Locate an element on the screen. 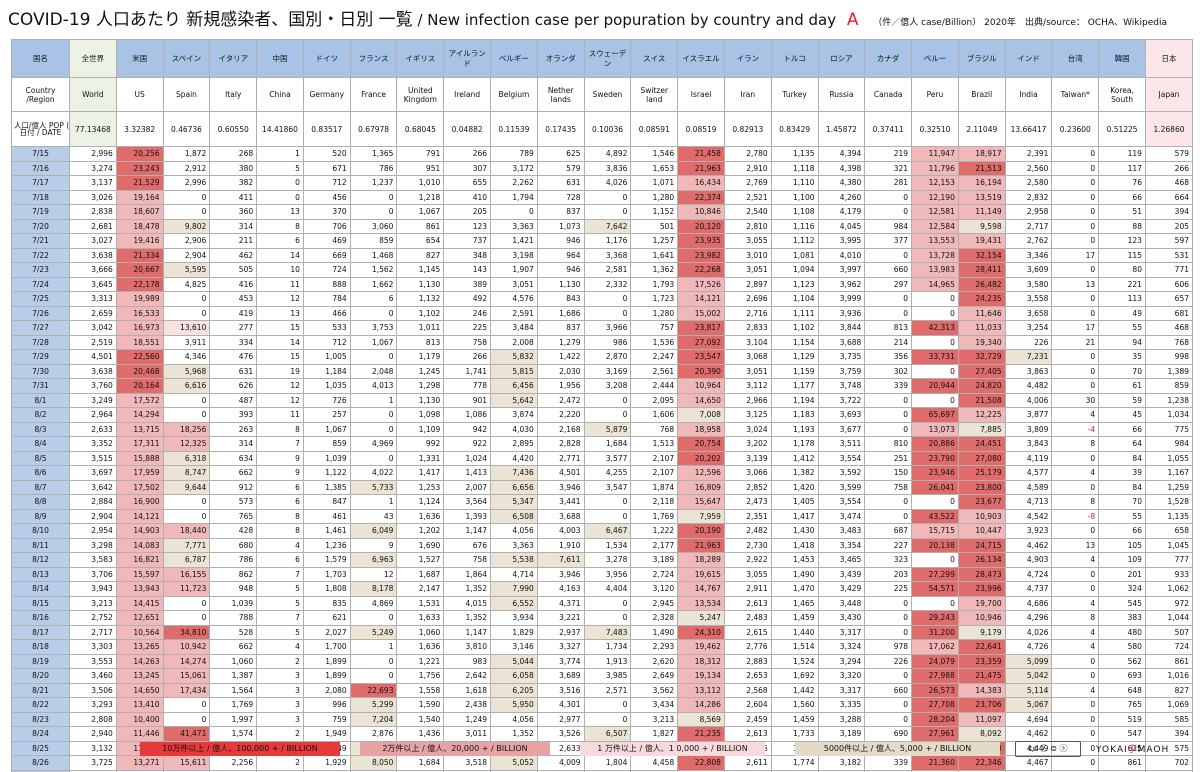 Image resolution: width=1200 pixels, height=772 pixels. data-cell: 1,100 is located at coordinates (794, 197).